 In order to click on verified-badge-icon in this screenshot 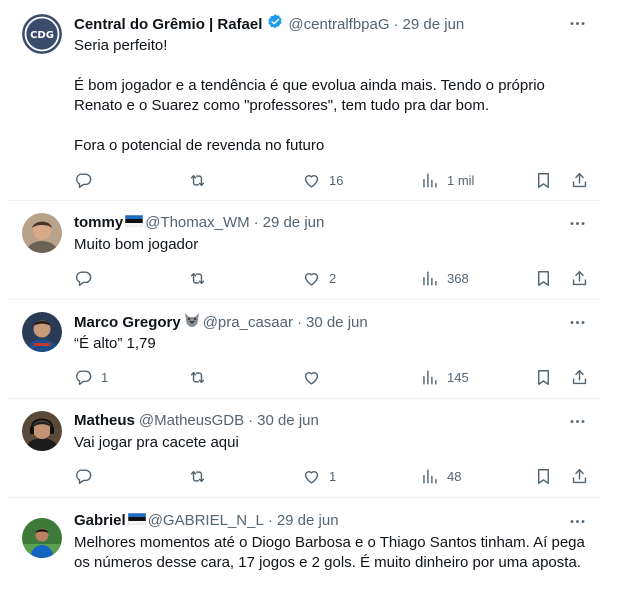, I will do `click(275, 25)`.